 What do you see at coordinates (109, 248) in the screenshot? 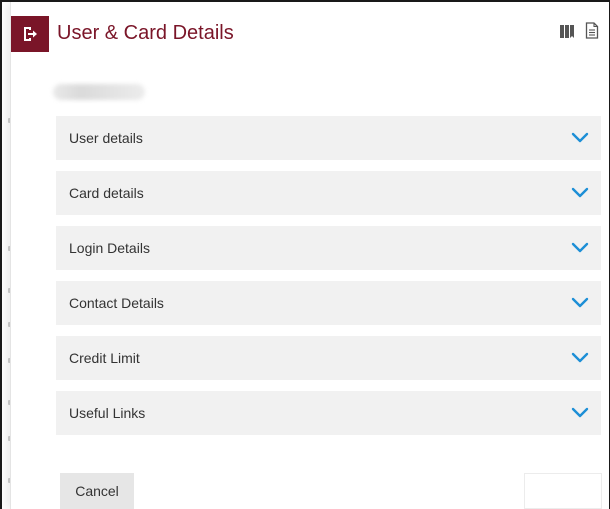
I see `section-label: Login Details` at bounding box center [109, 248].